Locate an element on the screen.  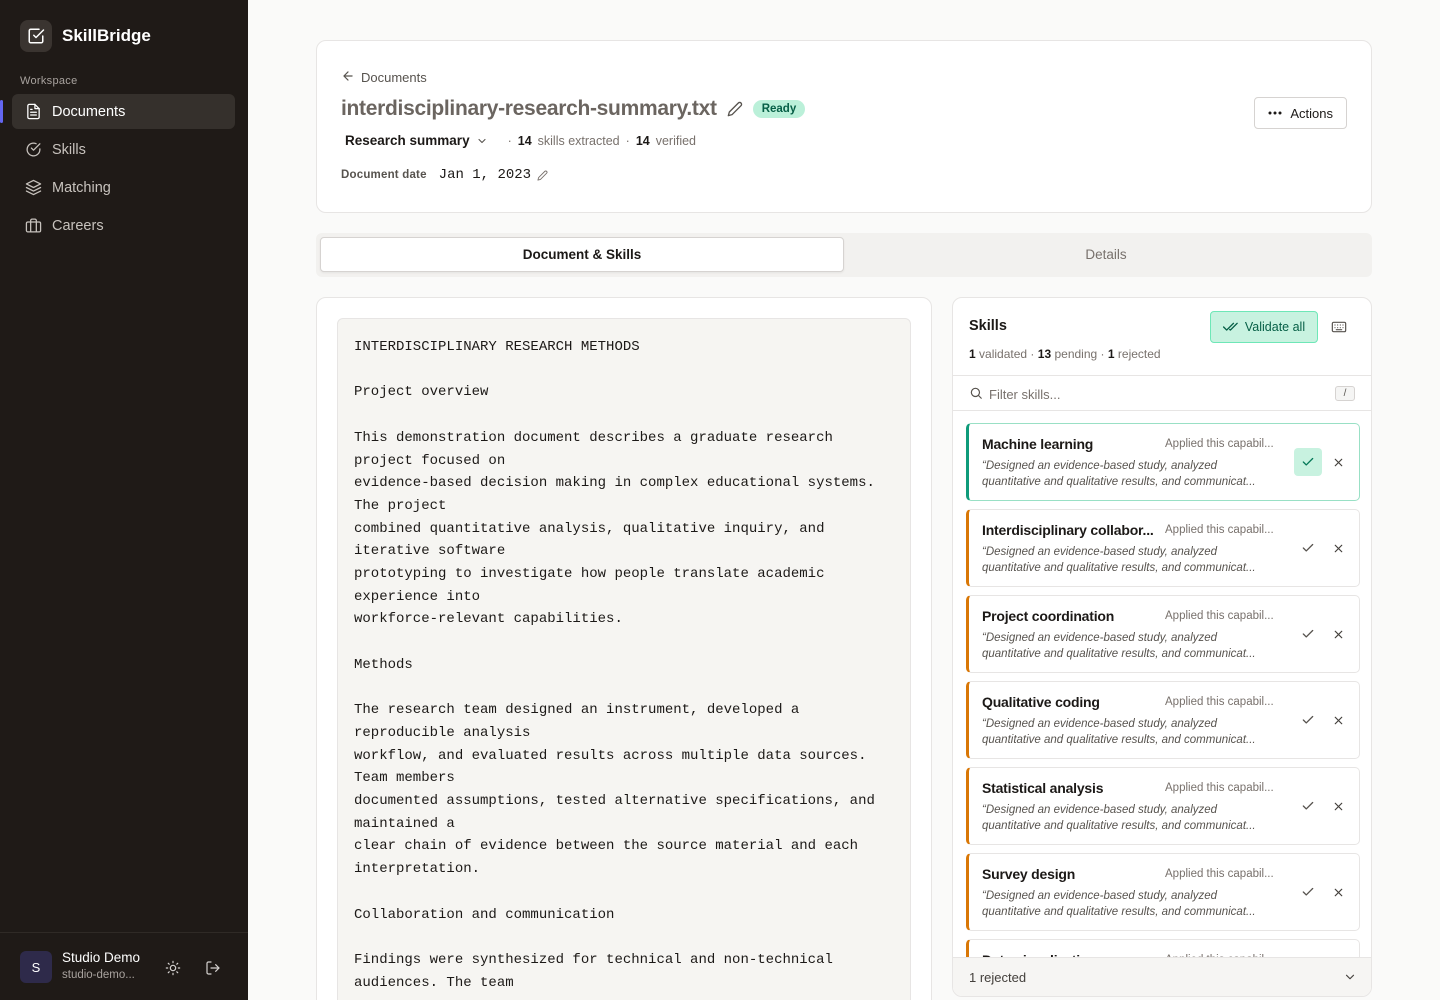
pencil-icon is located at coordinates (735, 109).